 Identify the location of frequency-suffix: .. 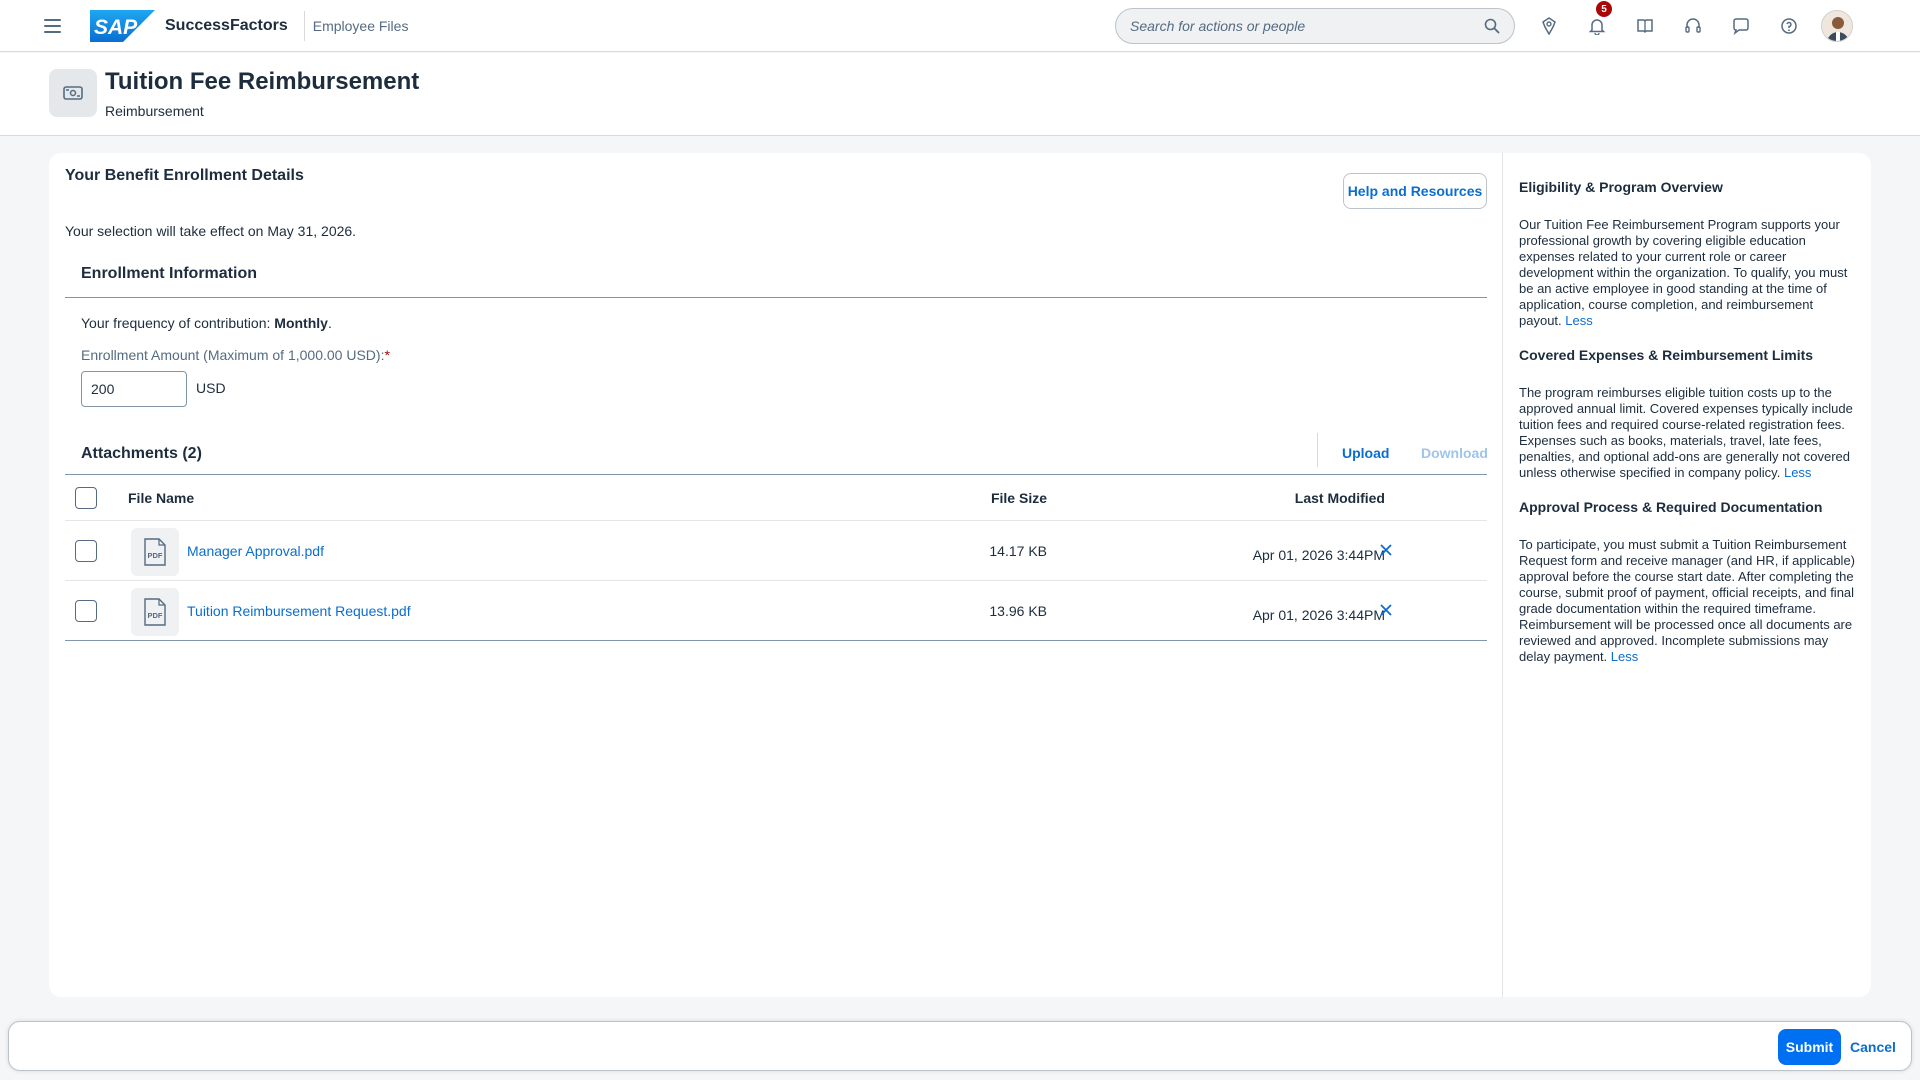
(329, 323).